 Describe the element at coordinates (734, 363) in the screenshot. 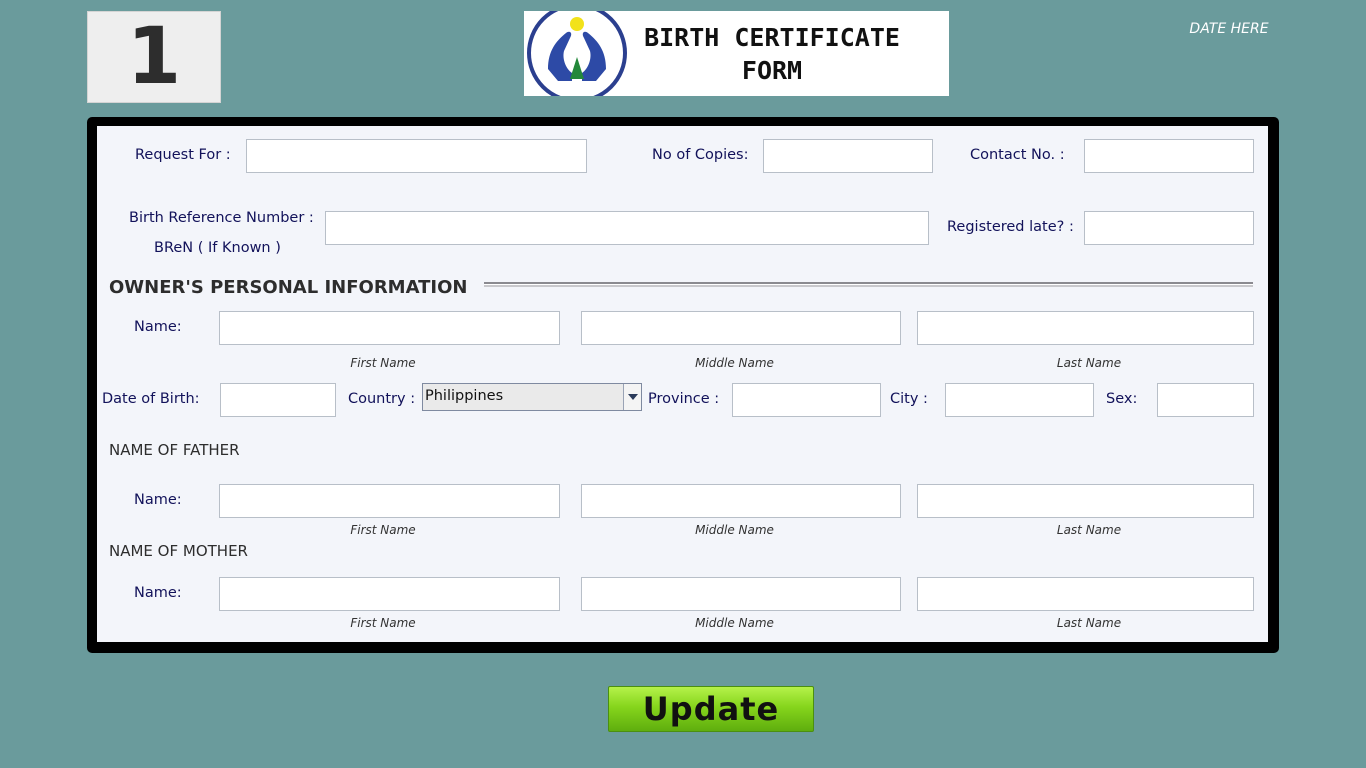

I see `owner-middle-name-caption: Middle Name` at that location.